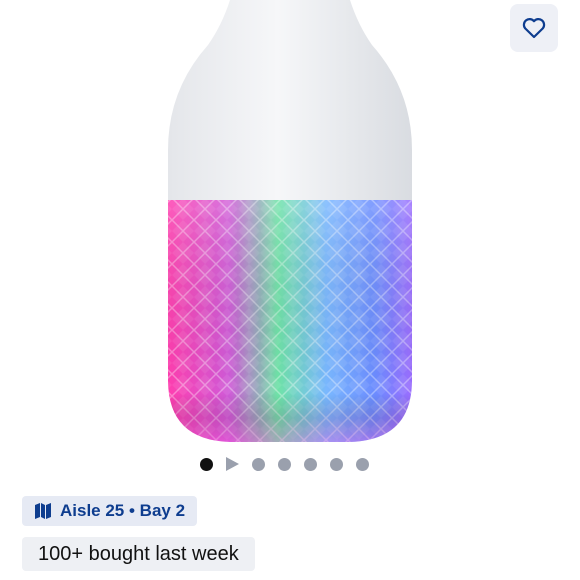 The width and height of the screenshot is (580, 580). I want to click on image-carousel-indicator, so click(284, 464).